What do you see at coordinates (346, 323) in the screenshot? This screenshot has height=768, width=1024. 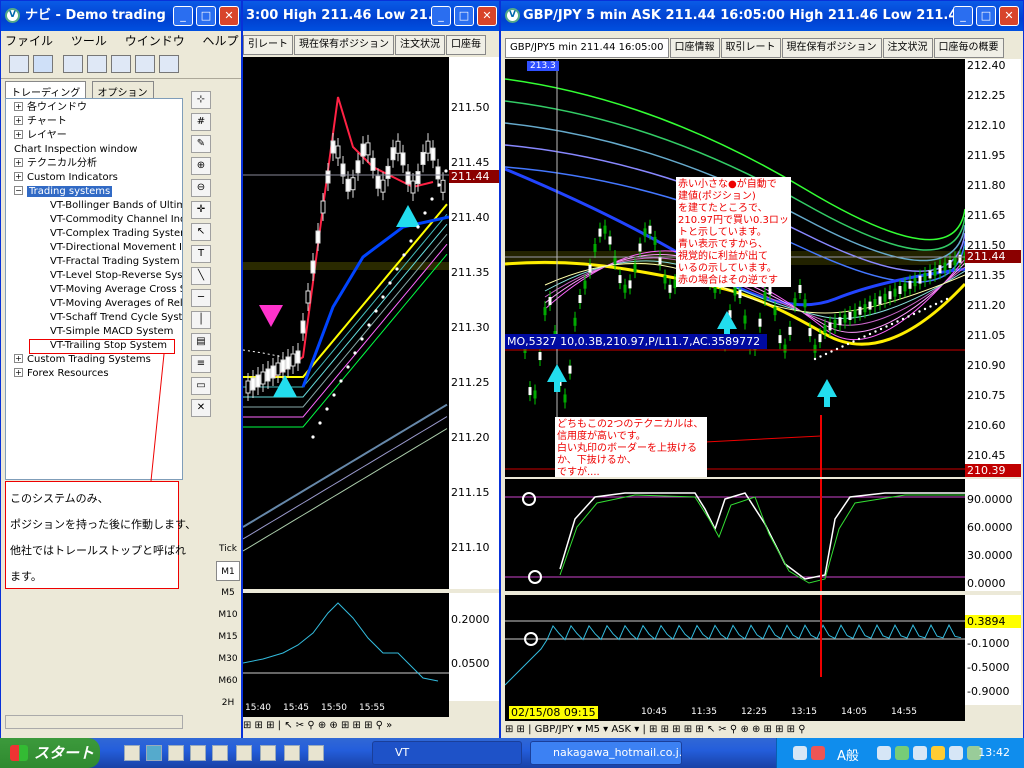 I see `chart1-price-pane` at bounding box center [346, 323].